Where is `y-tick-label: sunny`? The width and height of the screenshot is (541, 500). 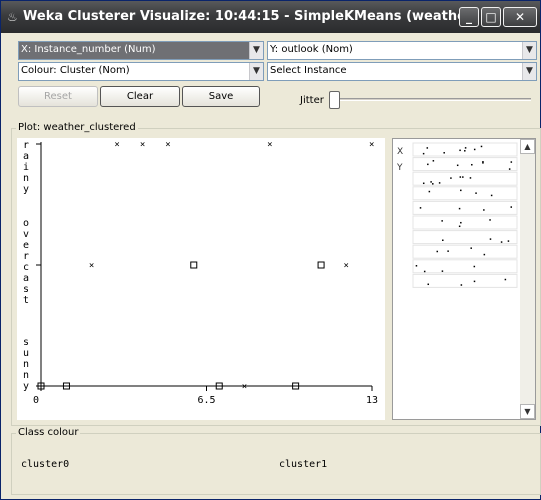
y-tick-label: sunny is located at coordinates (26, 364).